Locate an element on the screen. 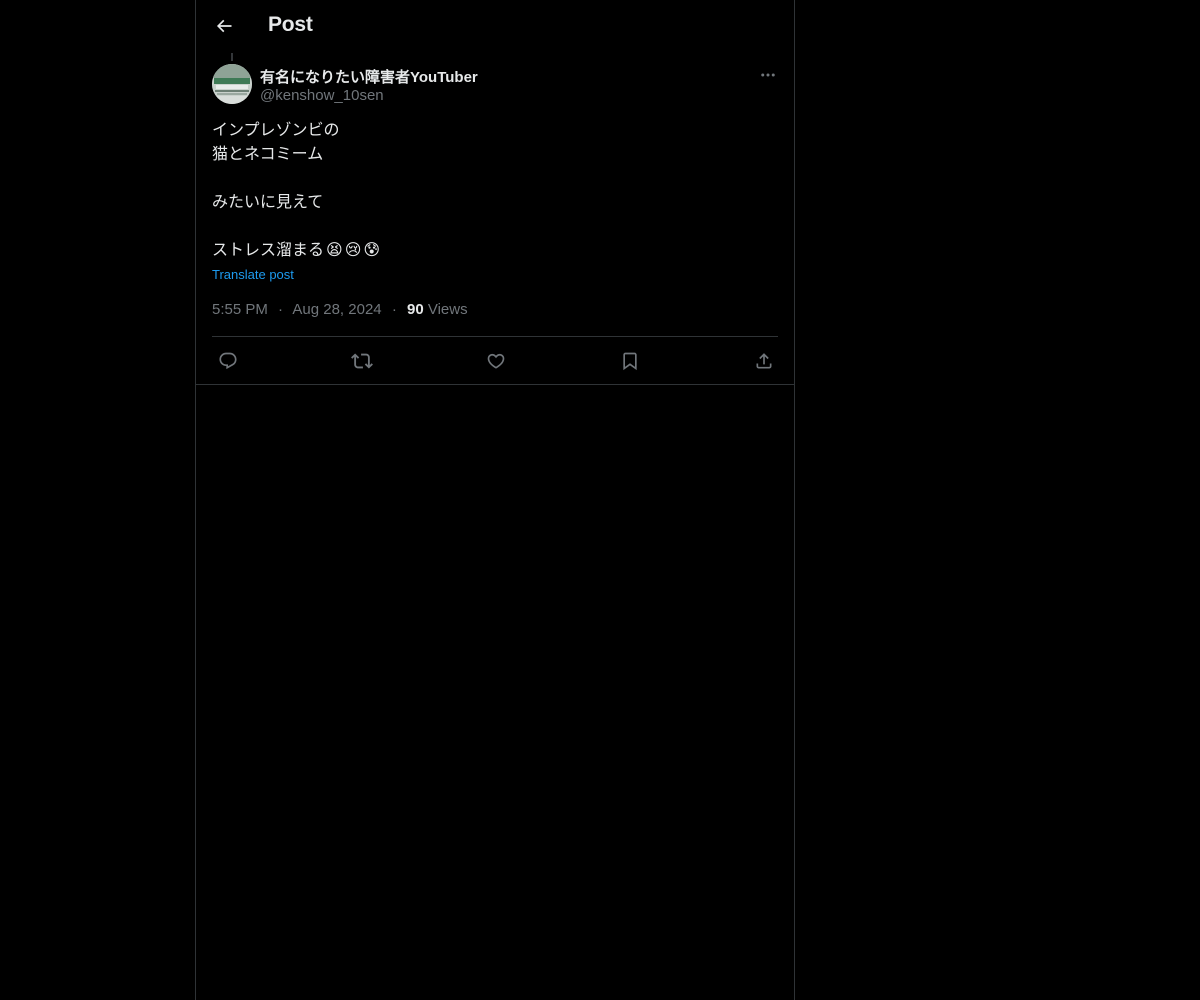  share-button is located at coordinates (764, 361).